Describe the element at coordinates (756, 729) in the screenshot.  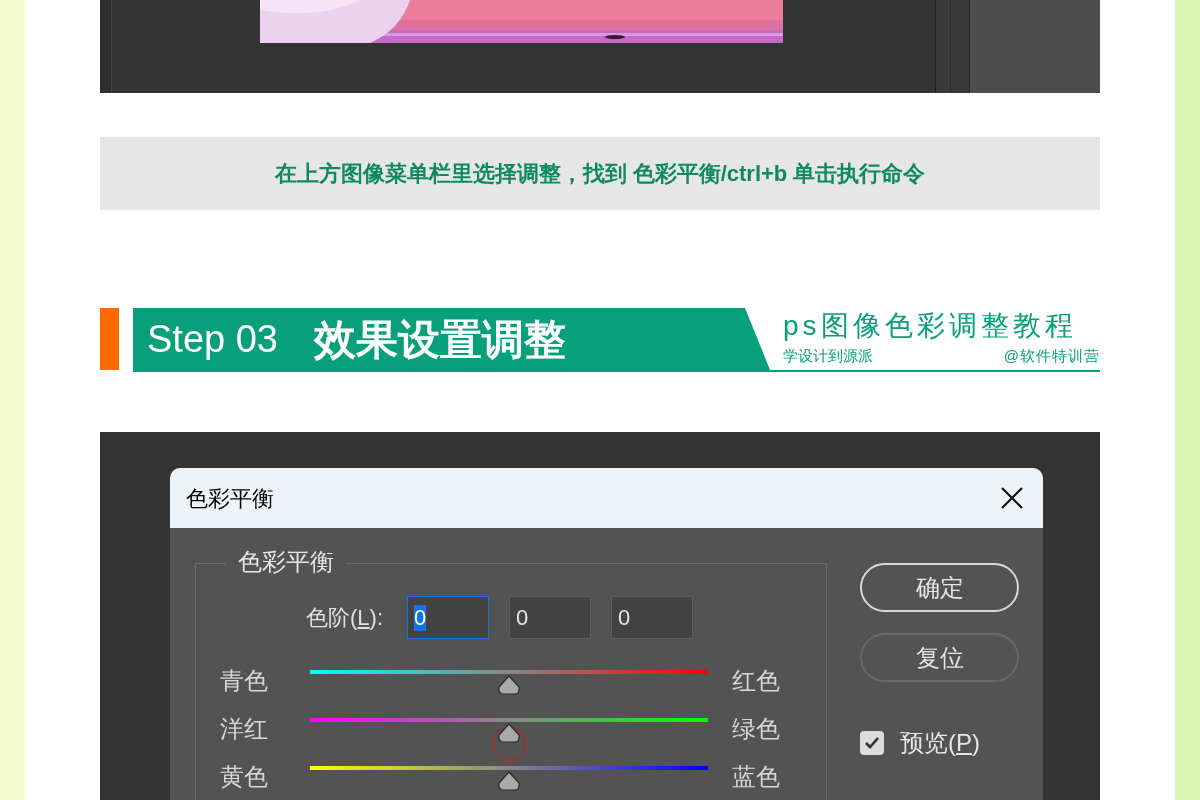
I see `slider-right-label: 绿色` at that location.